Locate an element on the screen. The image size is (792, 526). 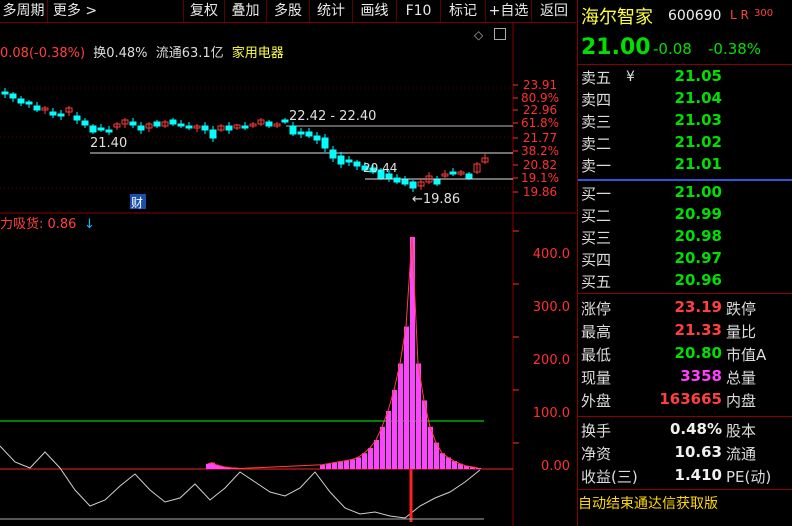
bid-price: 21.00 is located at coordinates (698, 192).